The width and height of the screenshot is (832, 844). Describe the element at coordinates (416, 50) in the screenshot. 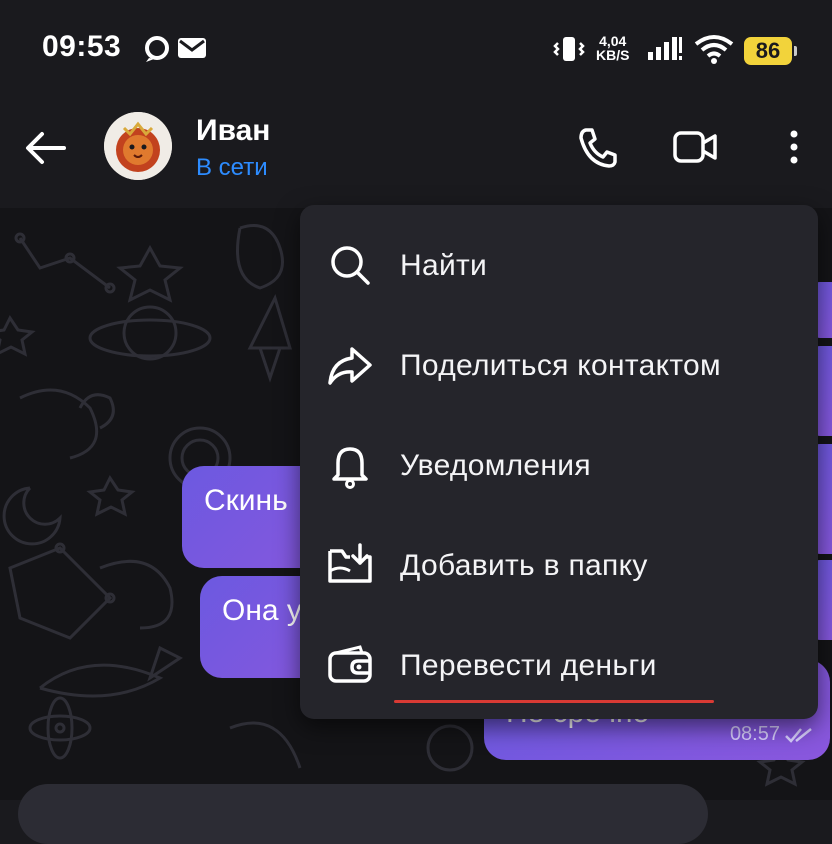

I see `status-bar: 09:53 4,04 KB/S 86` at that location.